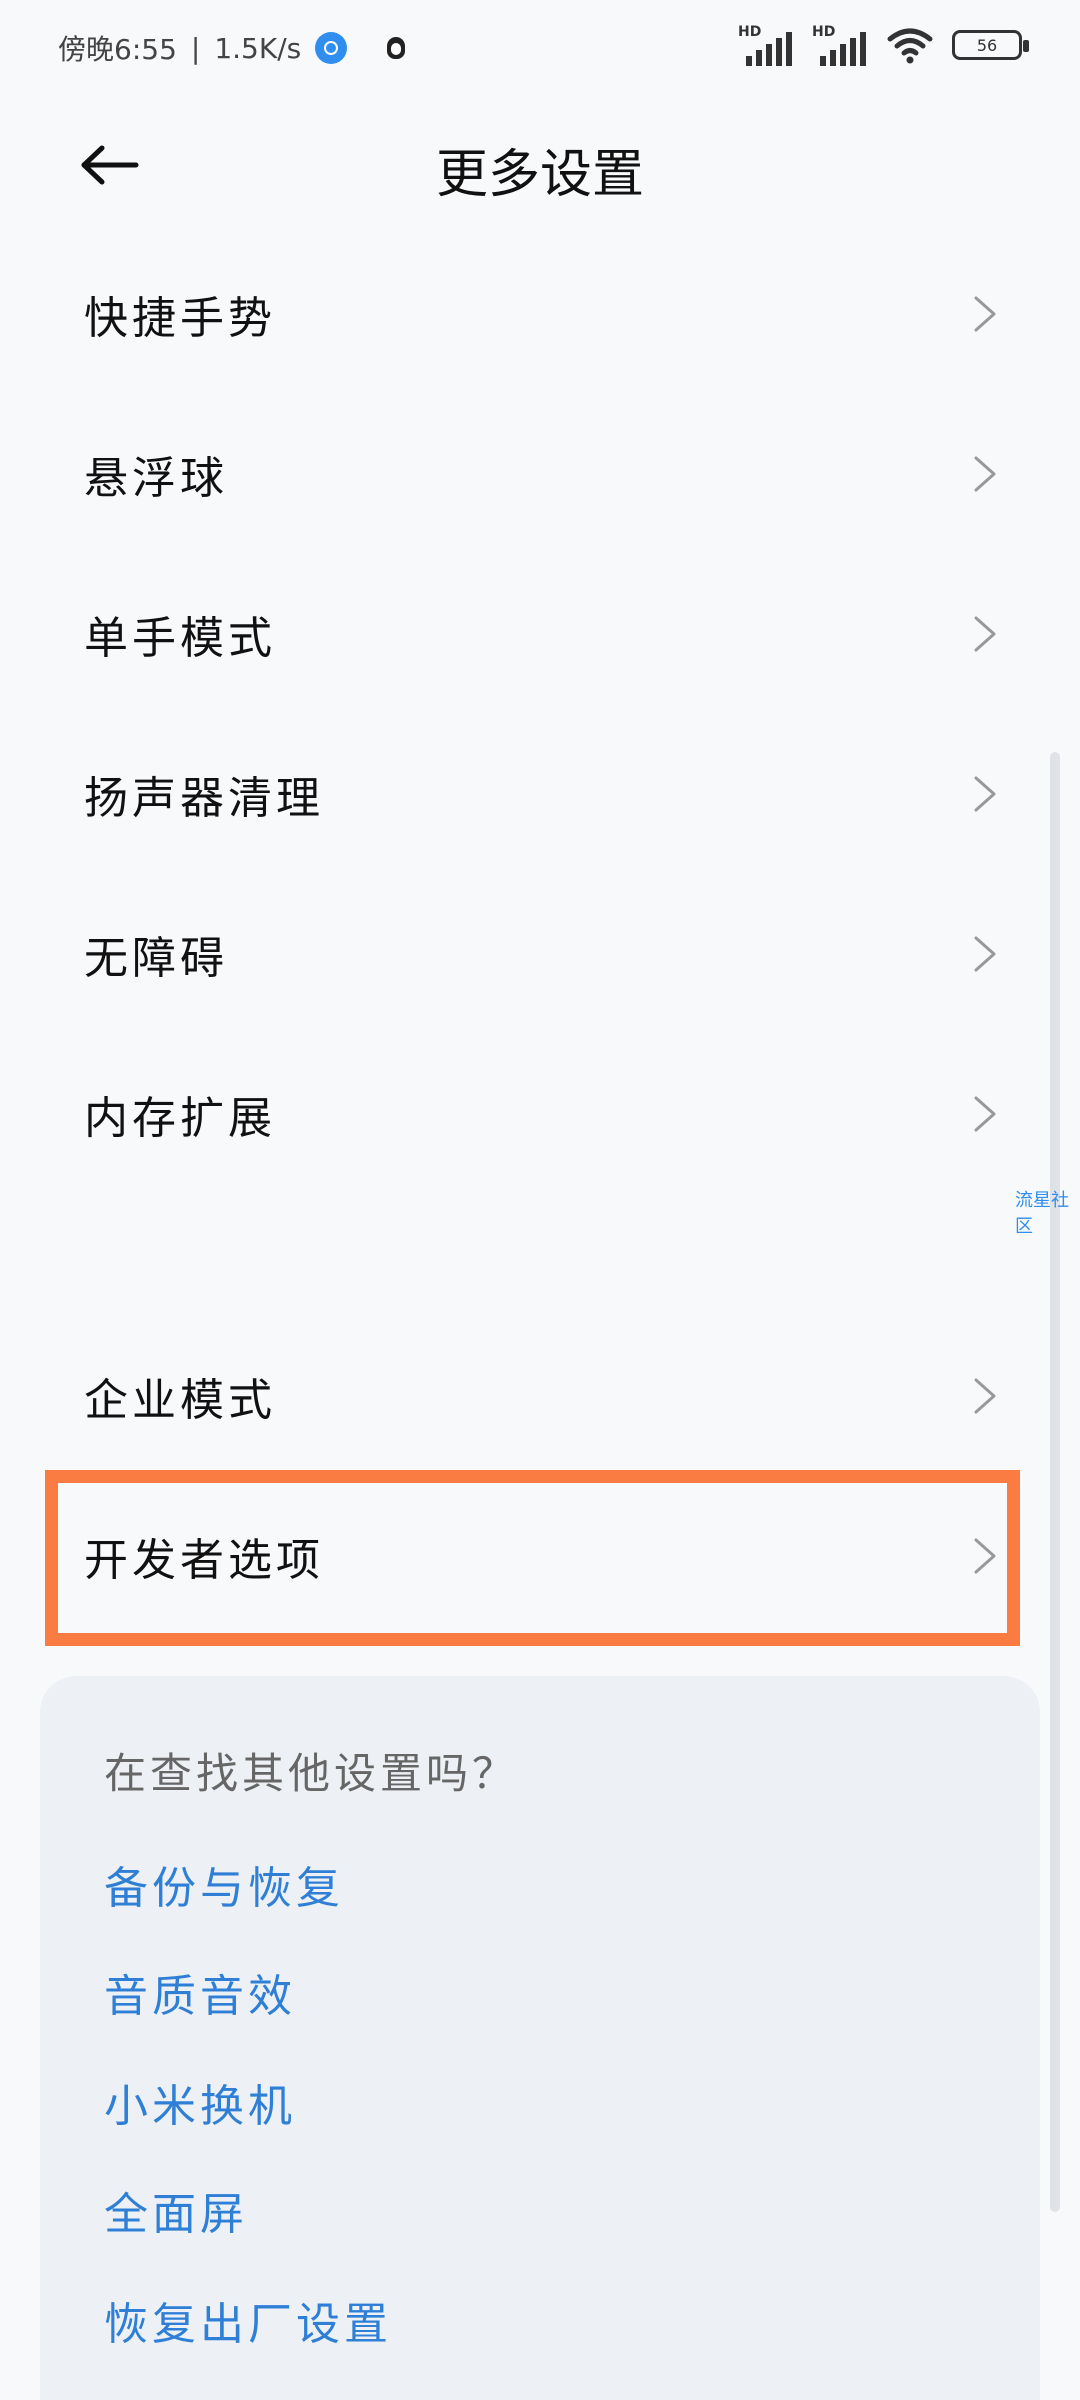 The width and height of the screenshot is (1080, 2400). Describe the element at coordinates (1055, 1482) in the screenshot. I see `scrollbar` at that location.